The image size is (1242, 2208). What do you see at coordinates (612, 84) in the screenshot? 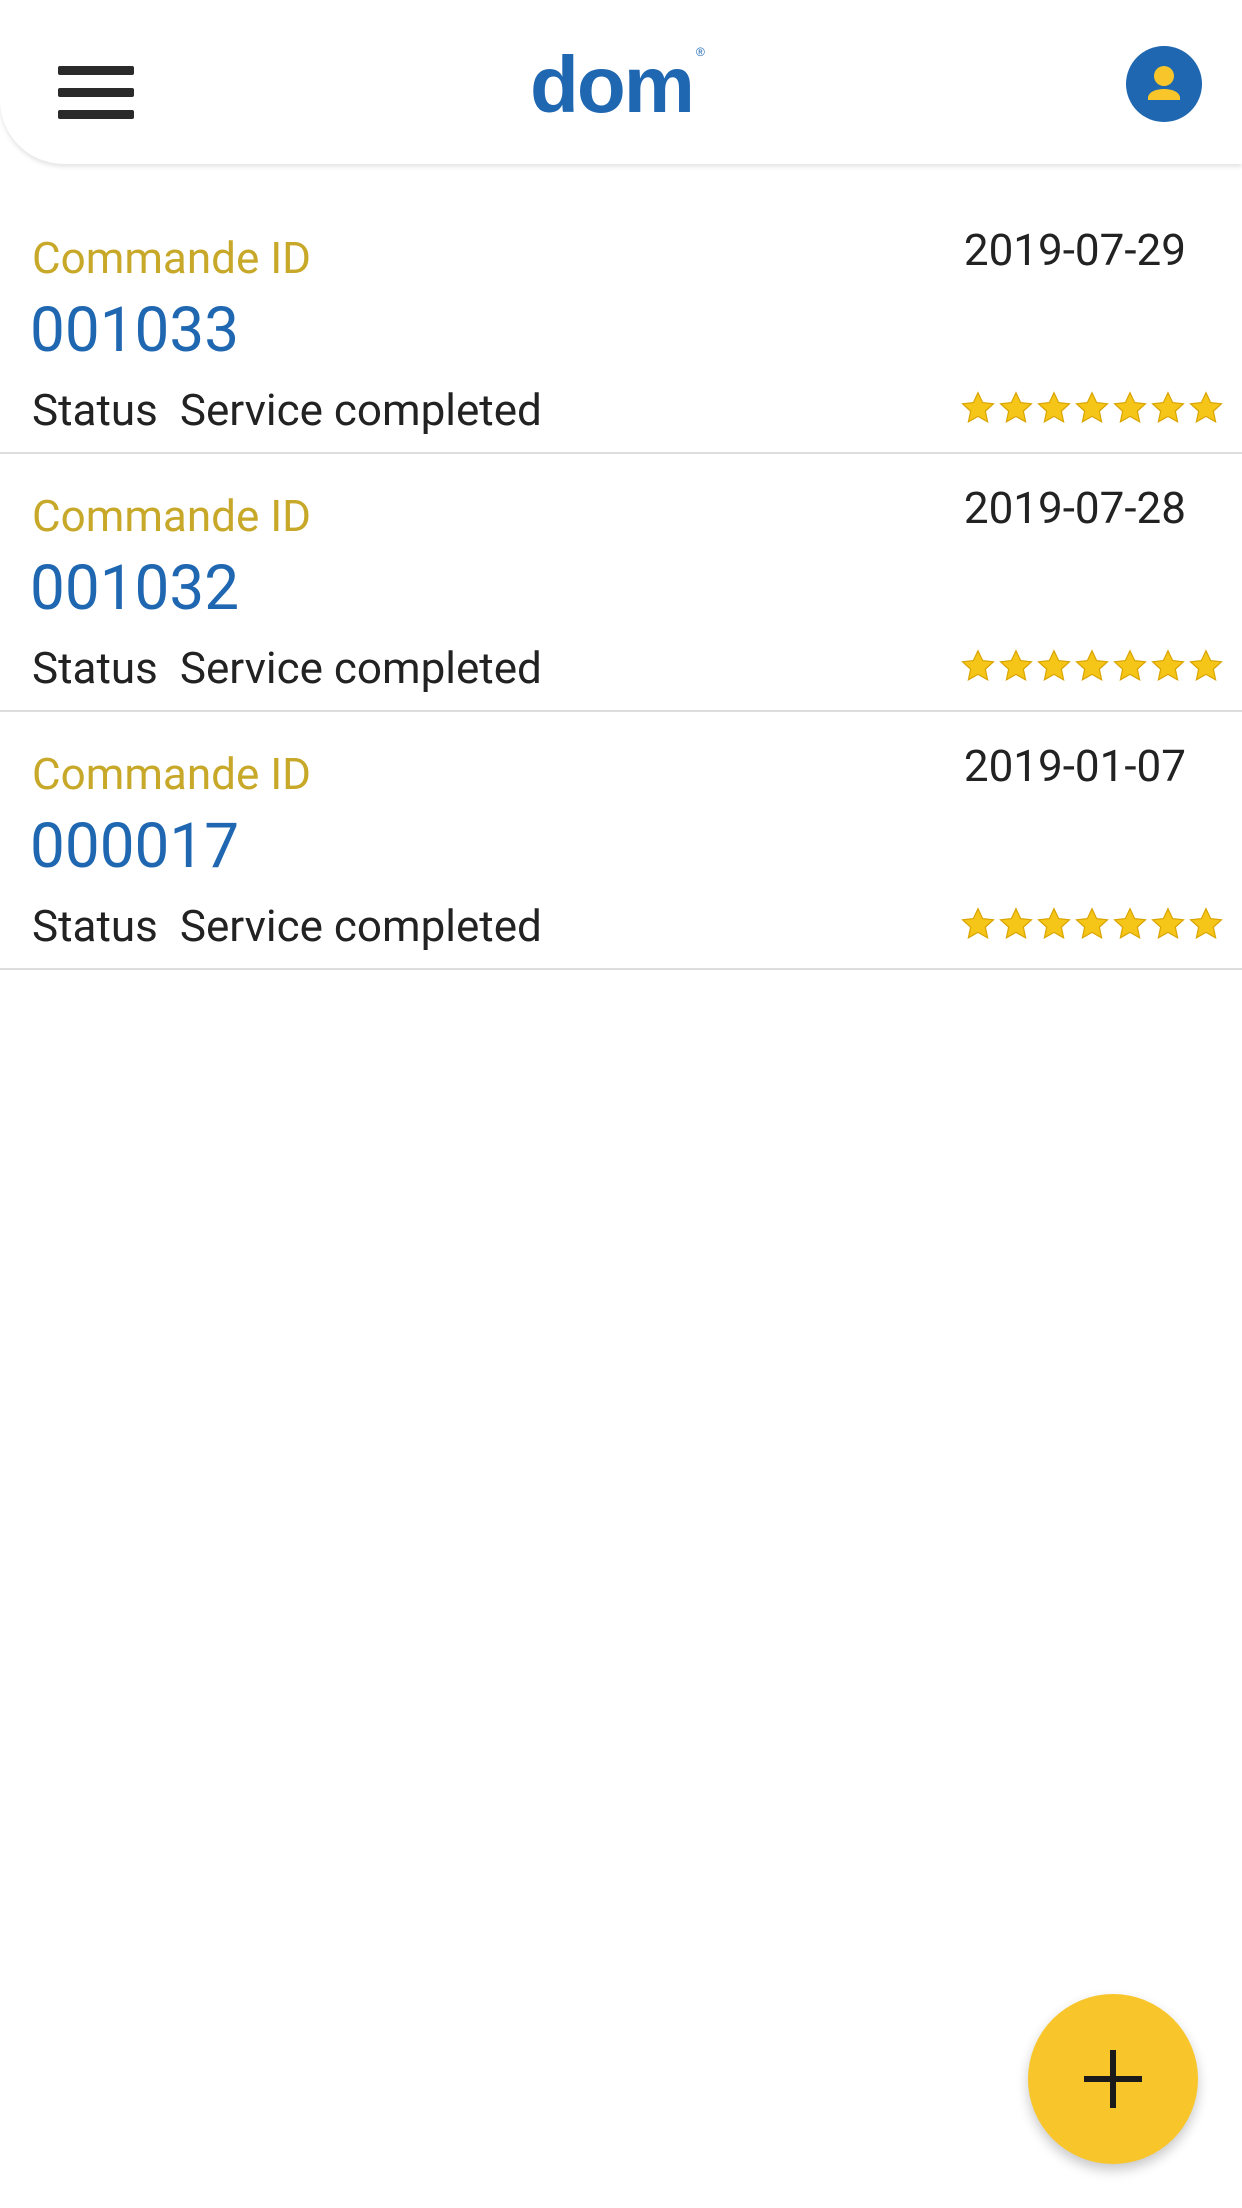
I see `logo-text: dom` at bounding box center [612, 84].